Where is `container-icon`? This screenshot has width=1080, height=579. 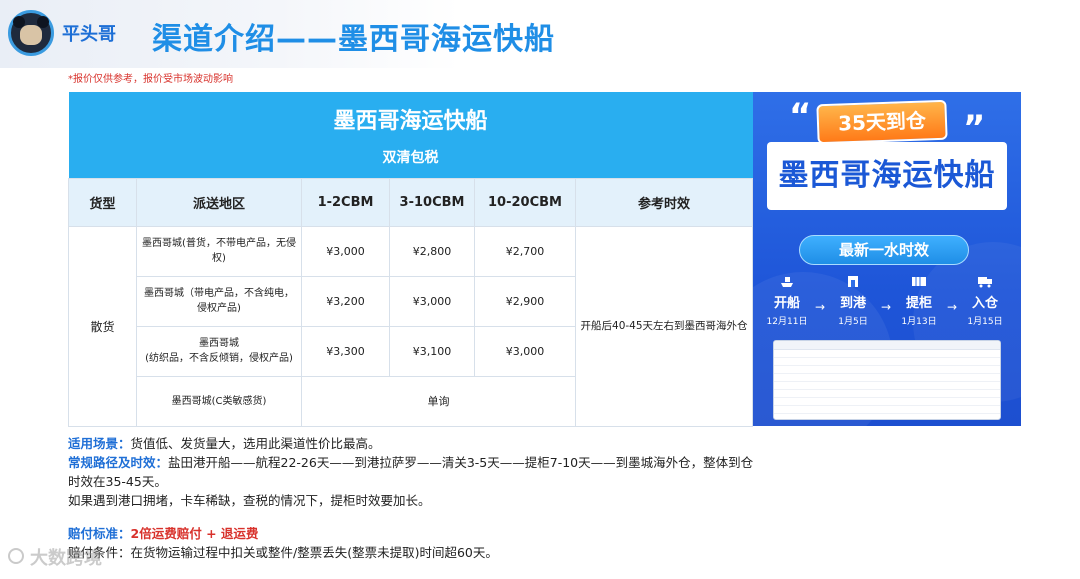
container-icon is located at coordinates (919, 281).